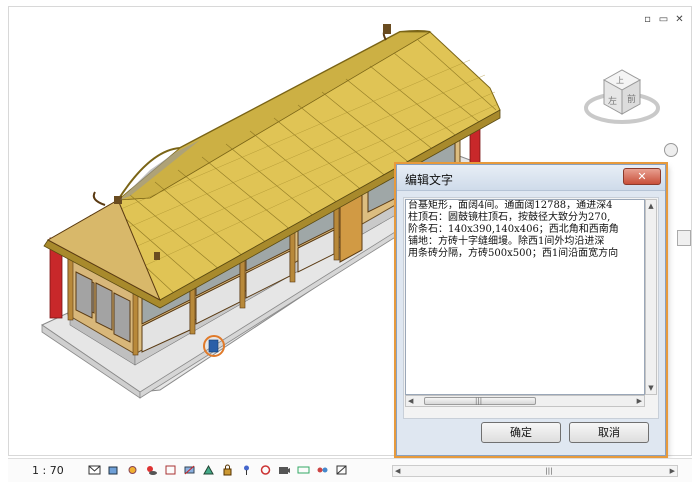 This screenshot has width=697, height=486. What do you see at coordinates (94, 470) in the screenshot?
I see `envelope-icon` at bounding box center [94, 470].